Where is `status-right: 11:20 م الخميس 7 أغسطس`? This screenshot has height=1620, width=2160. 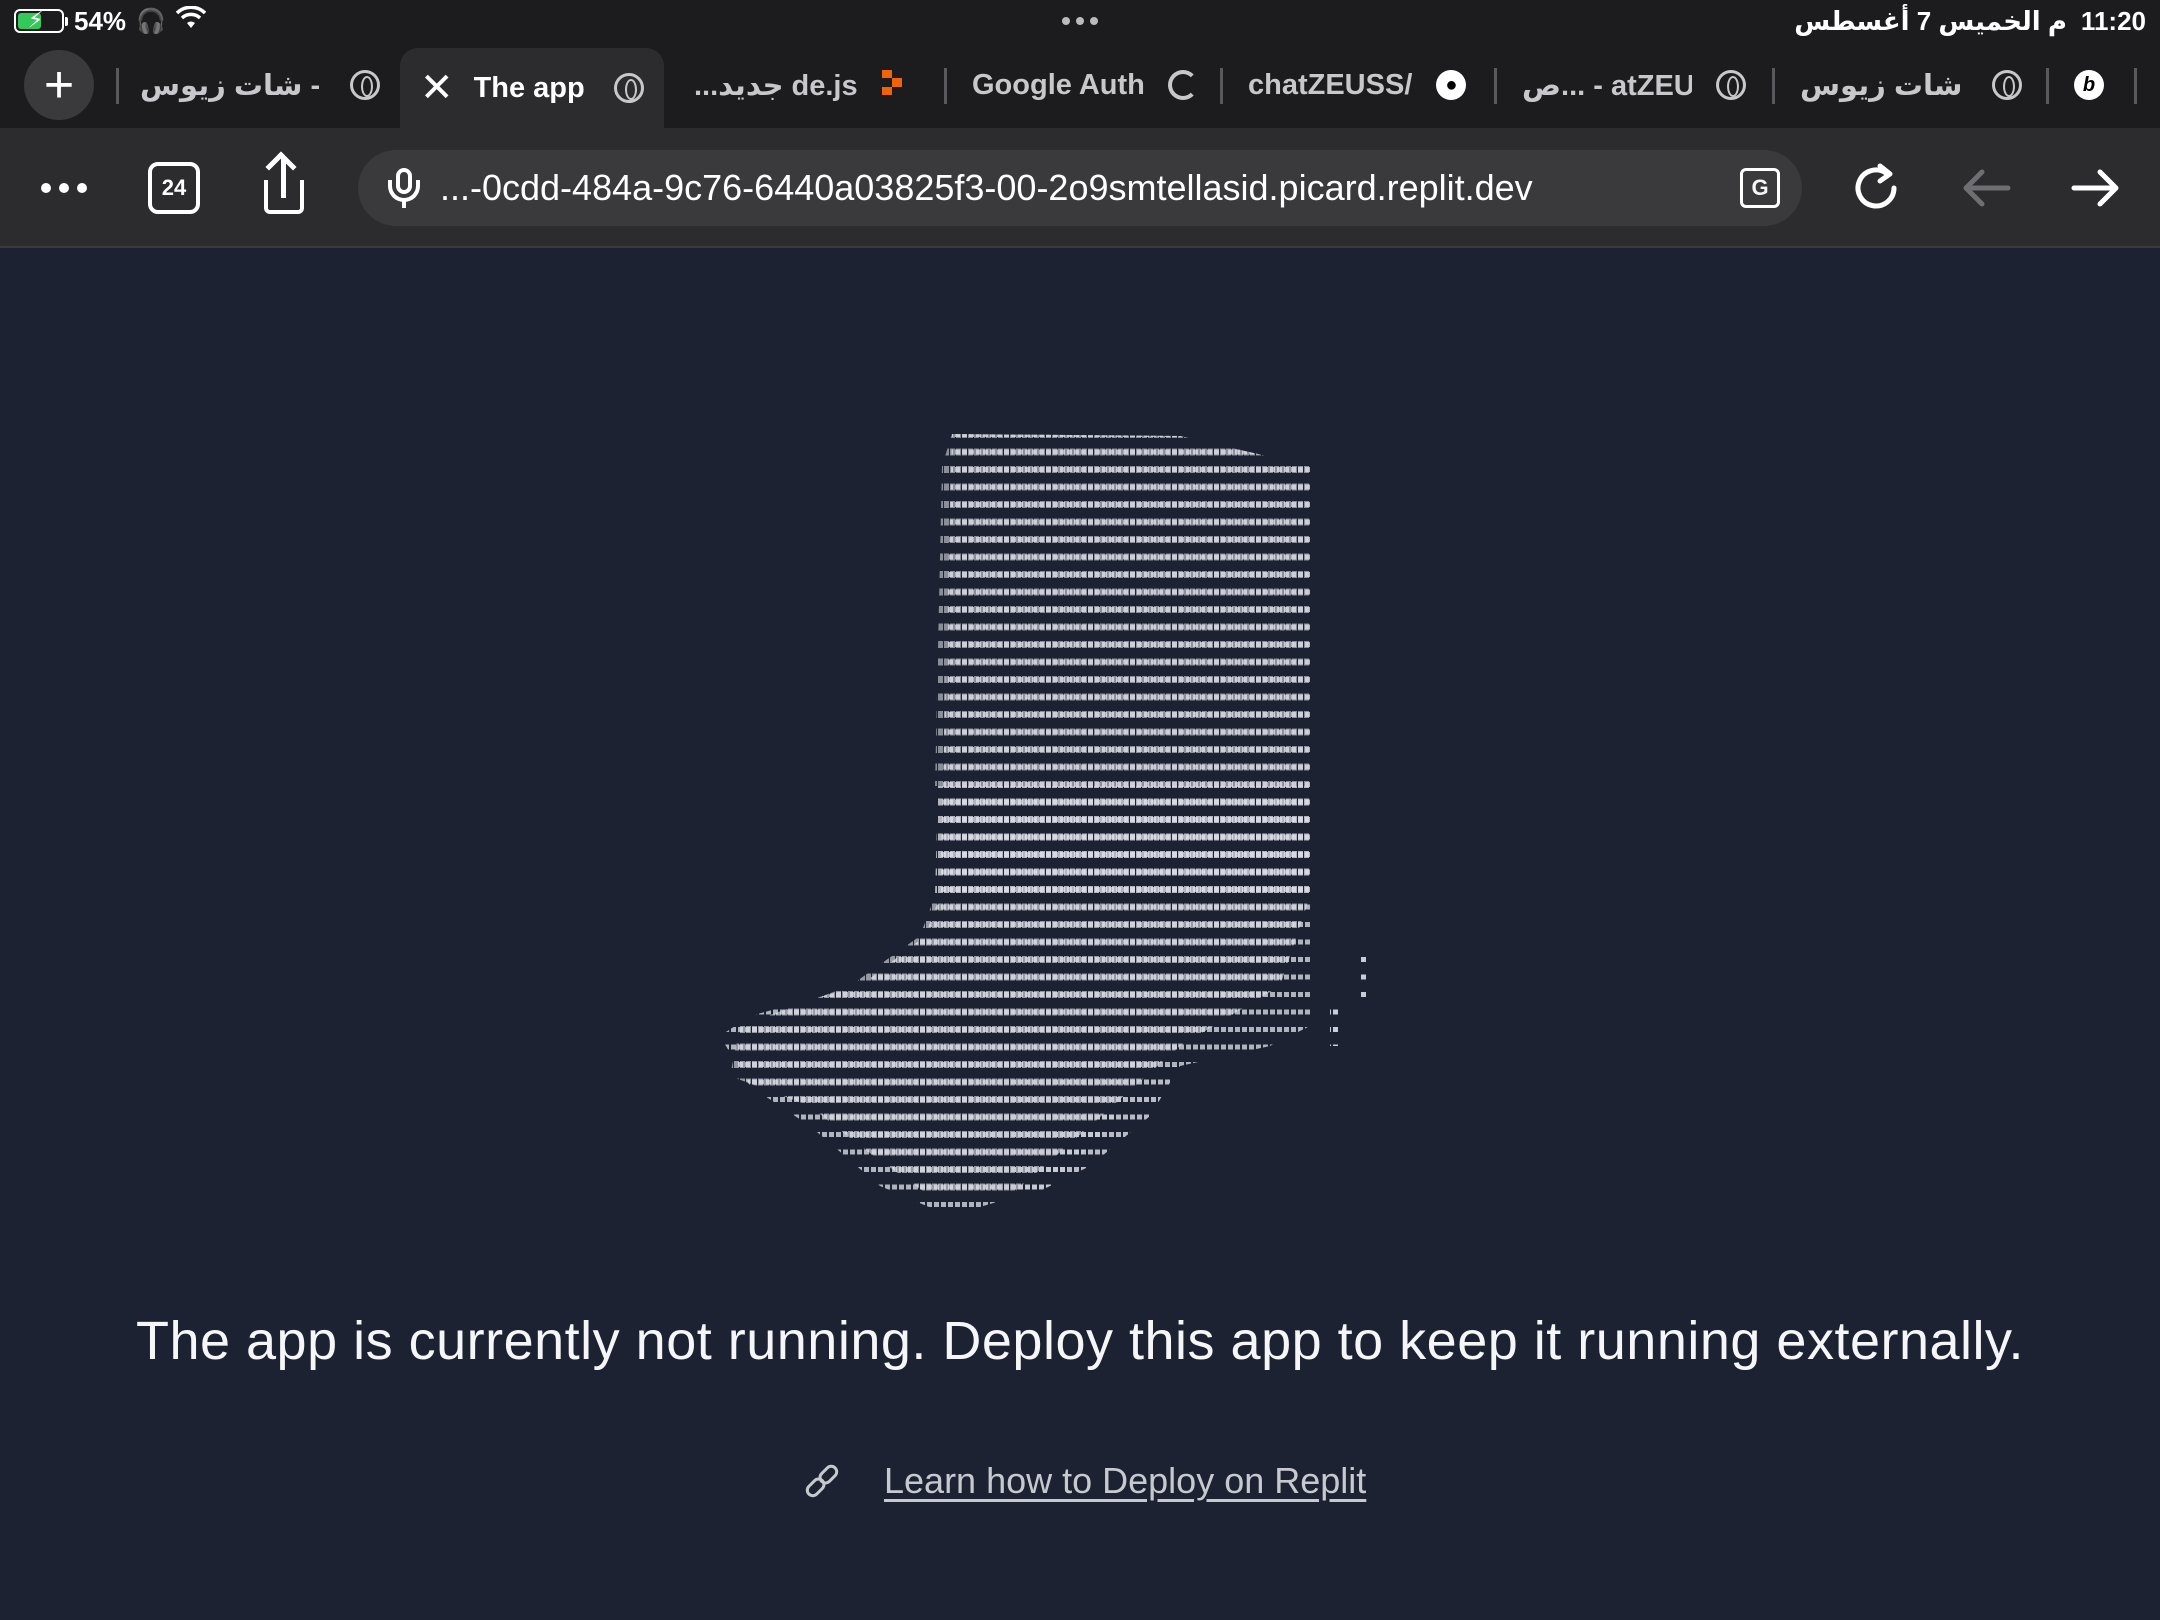
status-right: 11:20 م الخميس 7 أغسطس is located at coordinates (1970, 21).